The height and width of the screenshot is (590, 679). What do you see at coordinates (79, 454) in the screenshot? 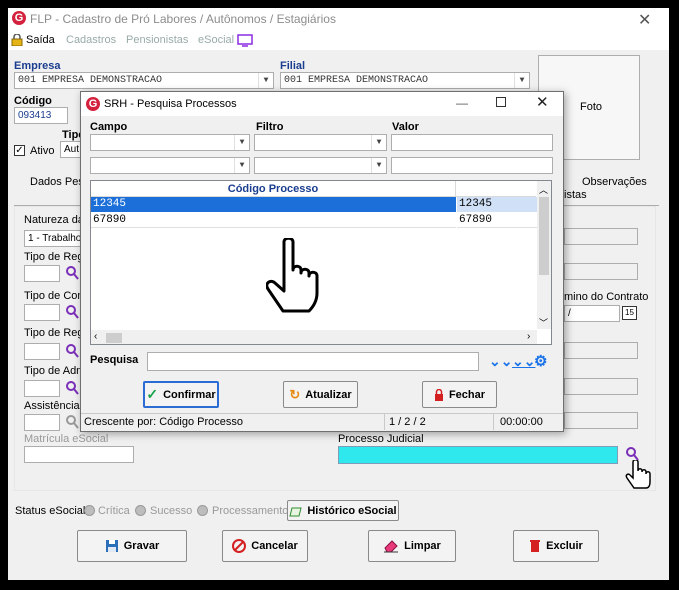
I see `matricula-field` at bounding box center [79, 454].